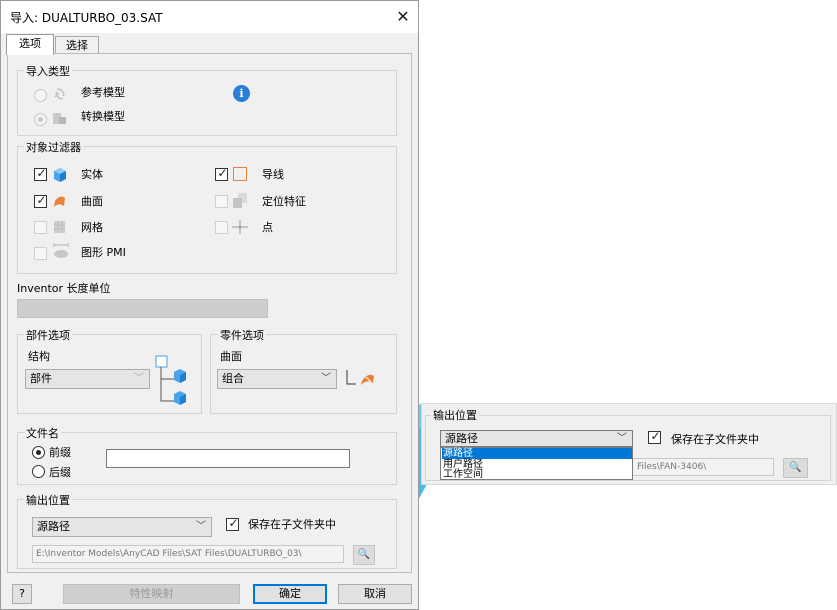  Describe the element at coordinates (241, 93) in the screenshot. I see `info-icon: i` at that location.